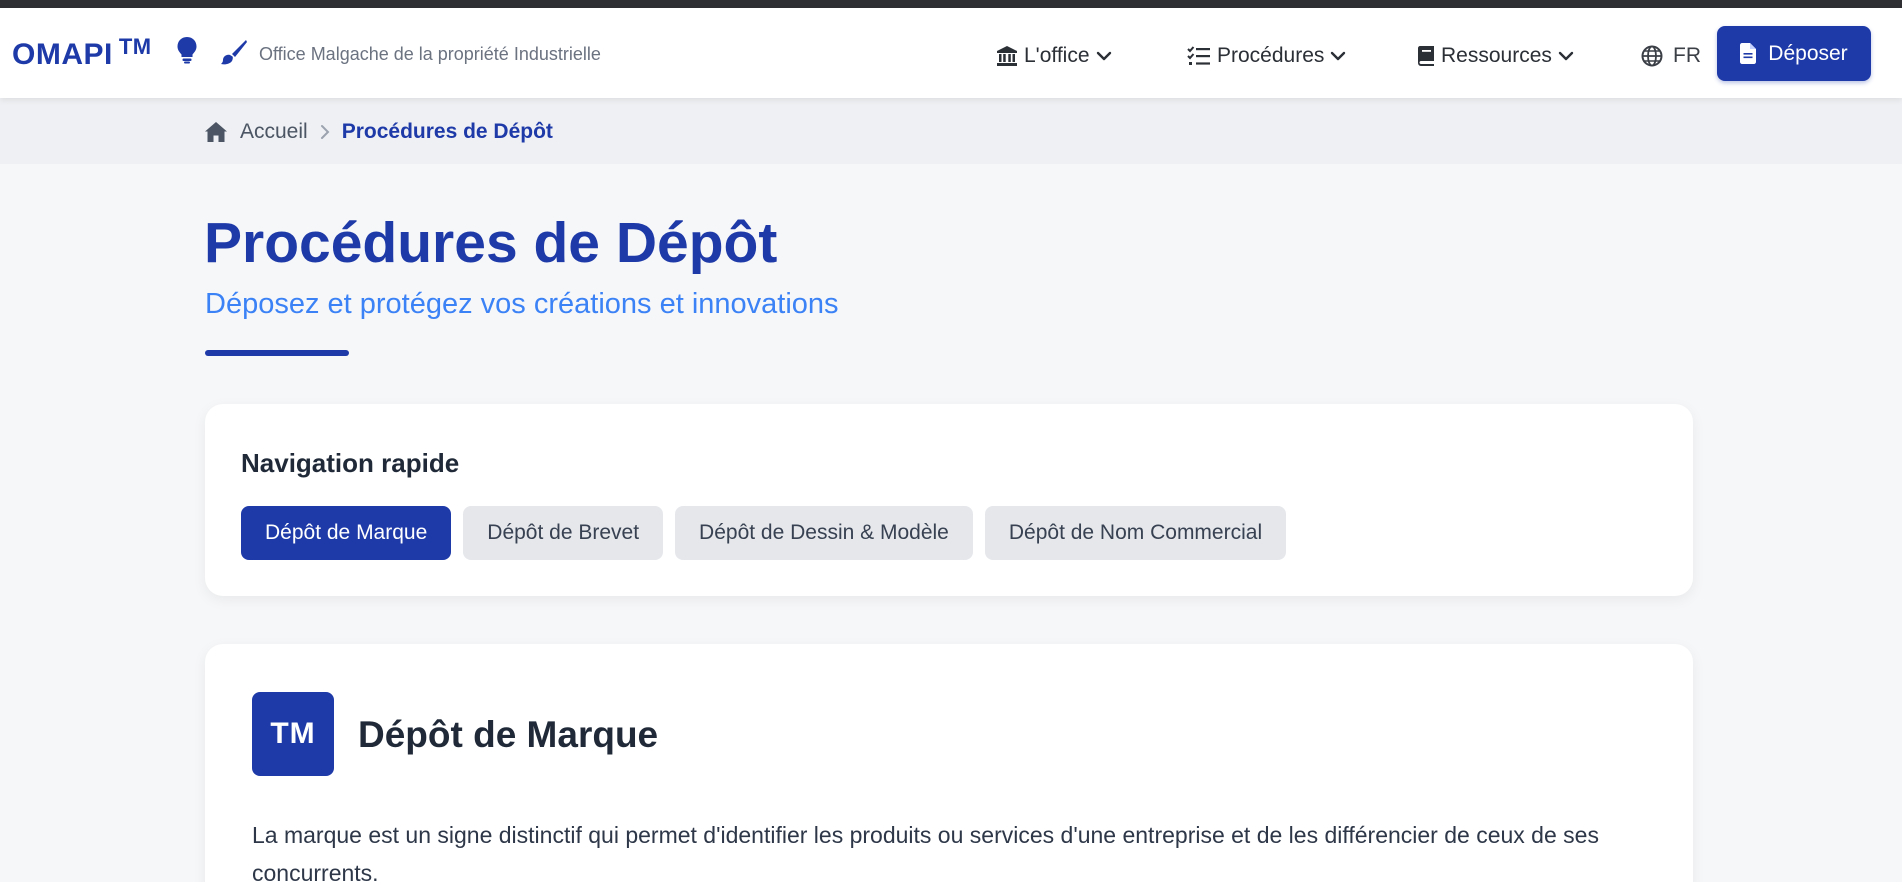 The height and width of the screenshot is (882, 1902). I want to click on lightbulb-icon, so click(187, 50).